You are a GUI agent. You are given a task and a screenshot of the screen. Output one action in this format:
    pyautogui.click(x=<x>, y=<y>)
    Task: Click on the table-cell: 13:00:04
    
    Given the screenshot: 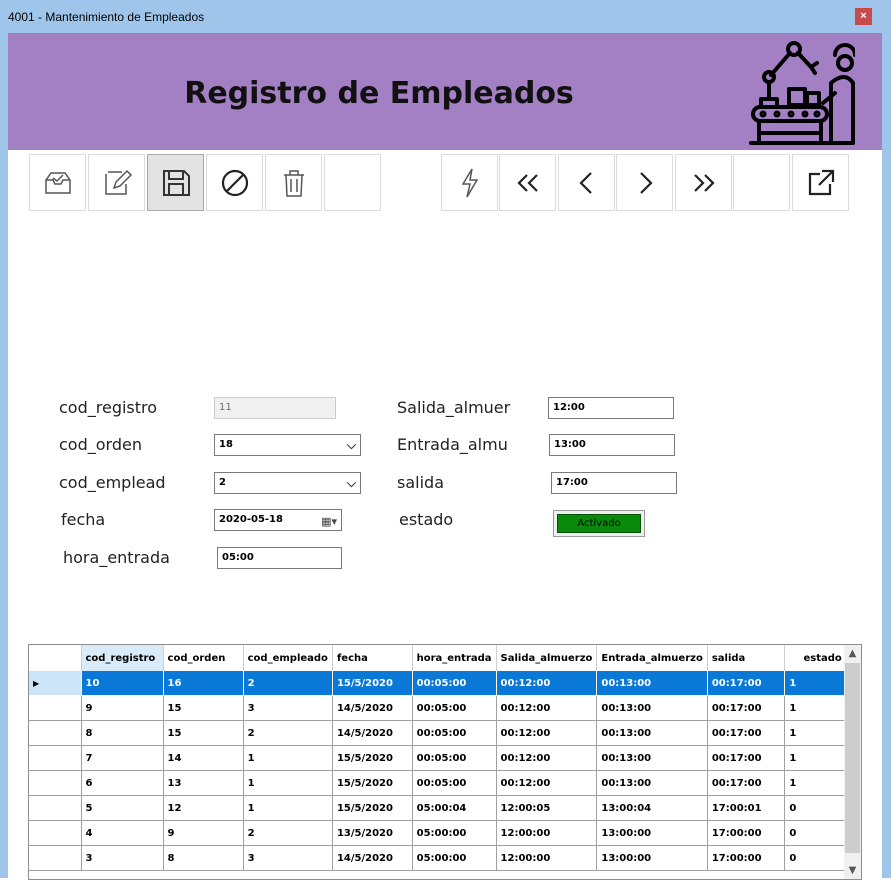 What is the action you would take?
    pyautogui.click(x=652, y=808)
    